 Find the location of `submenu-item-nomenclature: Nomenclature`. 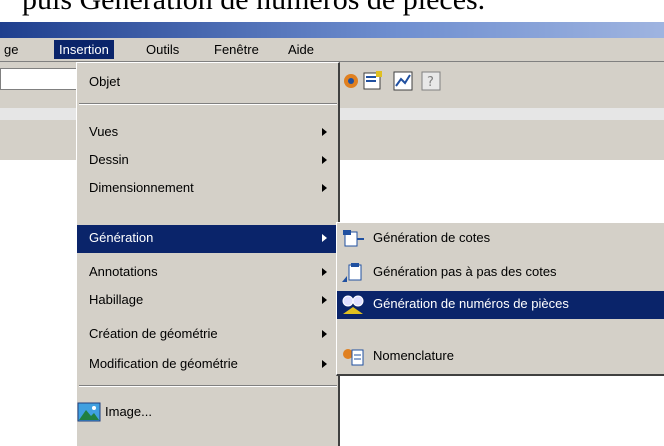

submenu-item-nomenclature: Nomenclature is located at coordinates (500, 357).